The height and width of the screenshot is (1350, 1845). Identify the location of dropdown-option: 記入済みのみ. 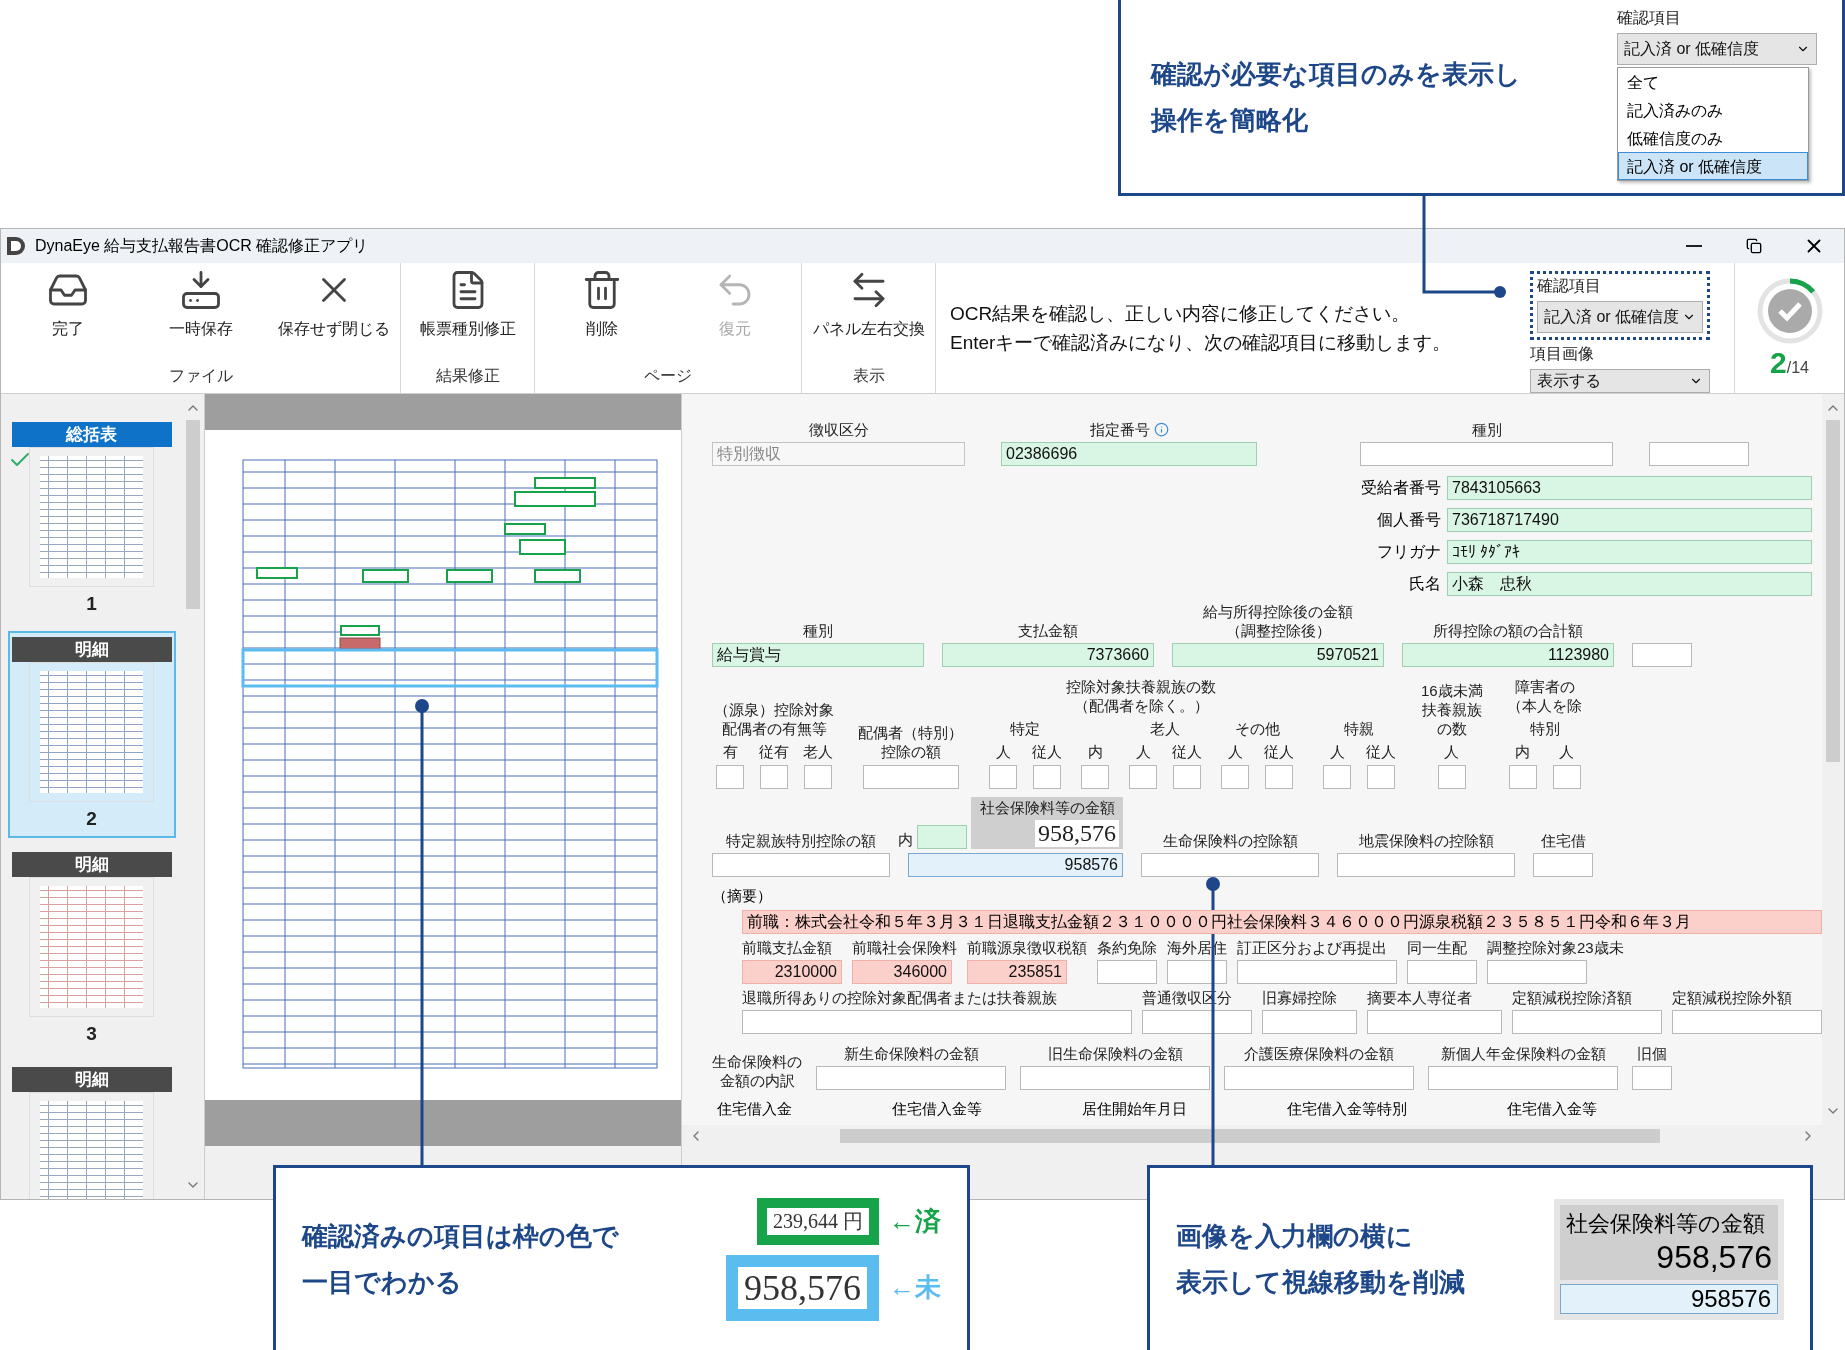
(1713, 110).